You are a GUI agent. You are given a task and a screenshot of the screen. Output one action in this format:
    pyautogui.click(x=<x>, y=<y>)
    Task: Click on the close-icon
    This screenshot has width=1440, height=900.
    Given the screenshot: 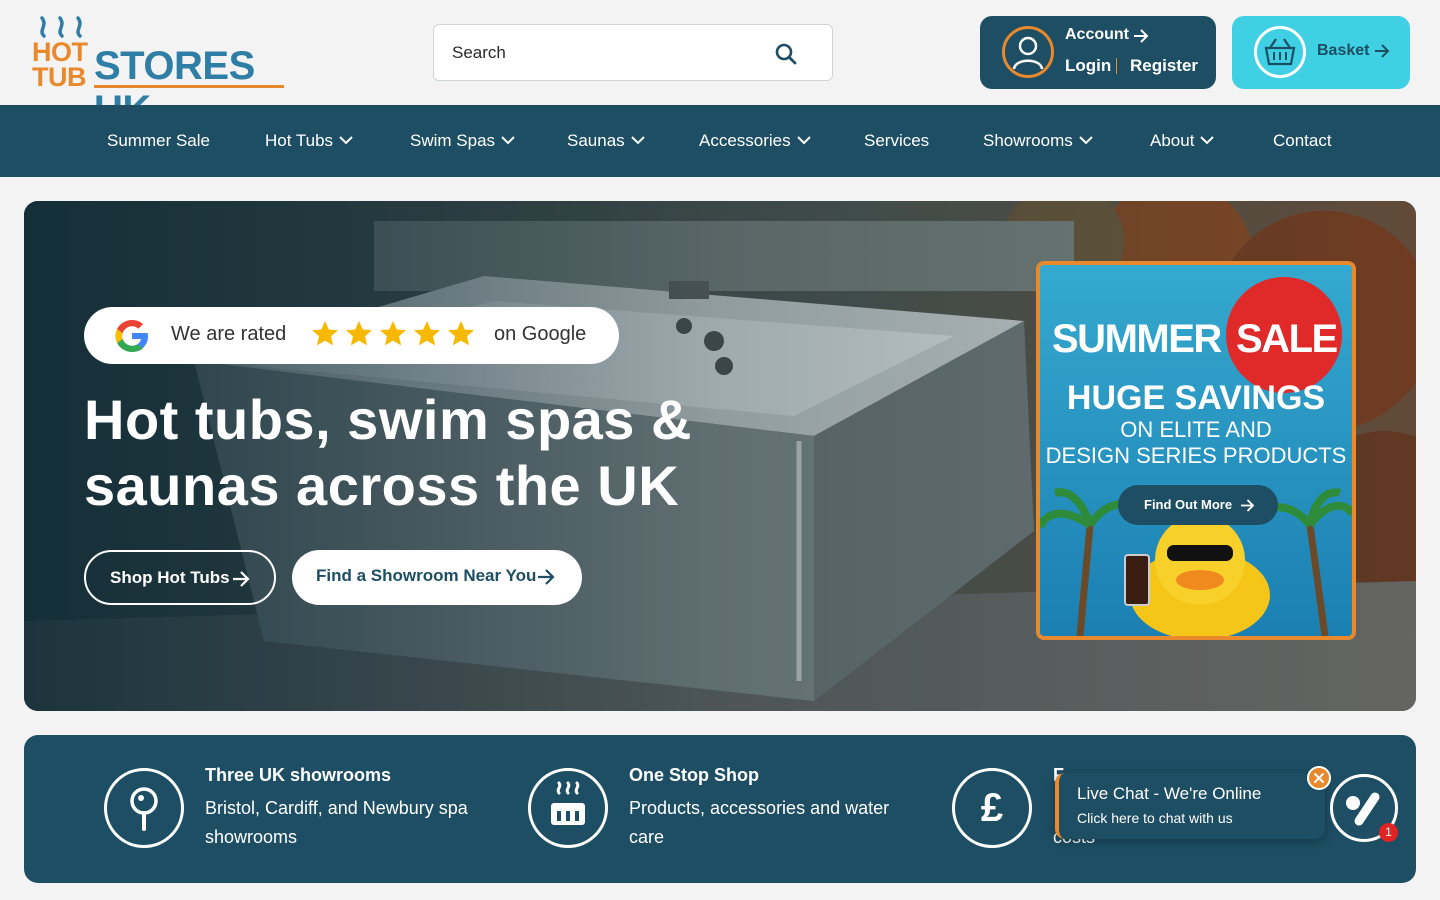 What is the action you would take?
    pyautogui.click(x=1319, y=778)
    